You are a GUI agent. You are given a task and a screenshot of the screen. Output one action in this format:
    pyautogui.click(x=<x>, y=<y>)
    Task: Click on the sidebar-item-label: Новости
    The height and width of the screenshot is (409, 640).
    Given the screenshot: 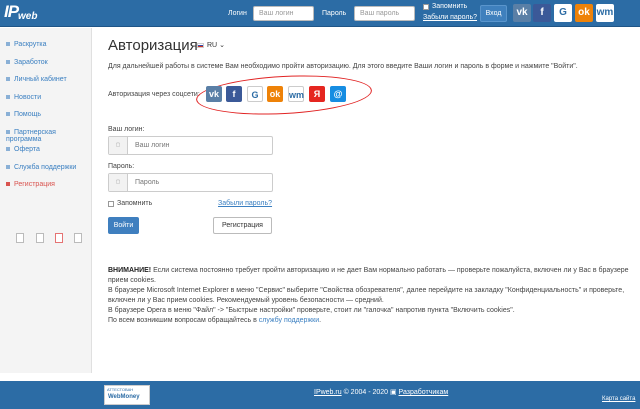 What is the action you would take?
    pyautogui.click(x=28, y=97)
    